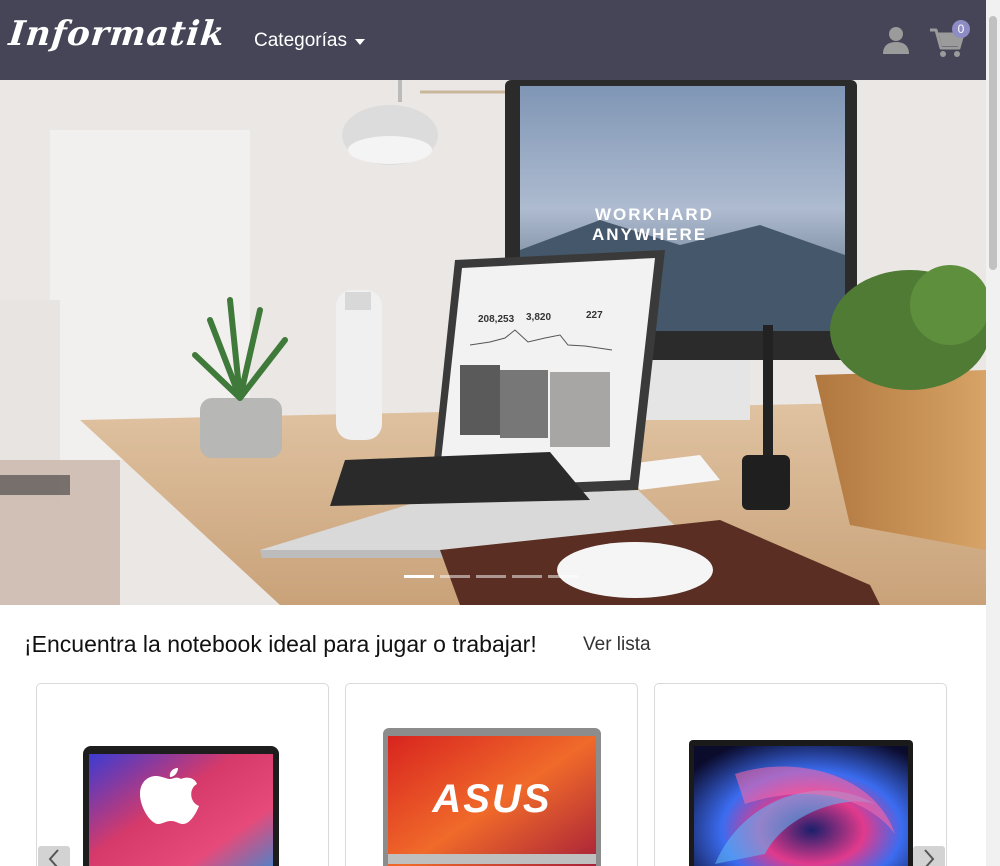  I want to click on product-image-2: ASUS, so click(492, 797).